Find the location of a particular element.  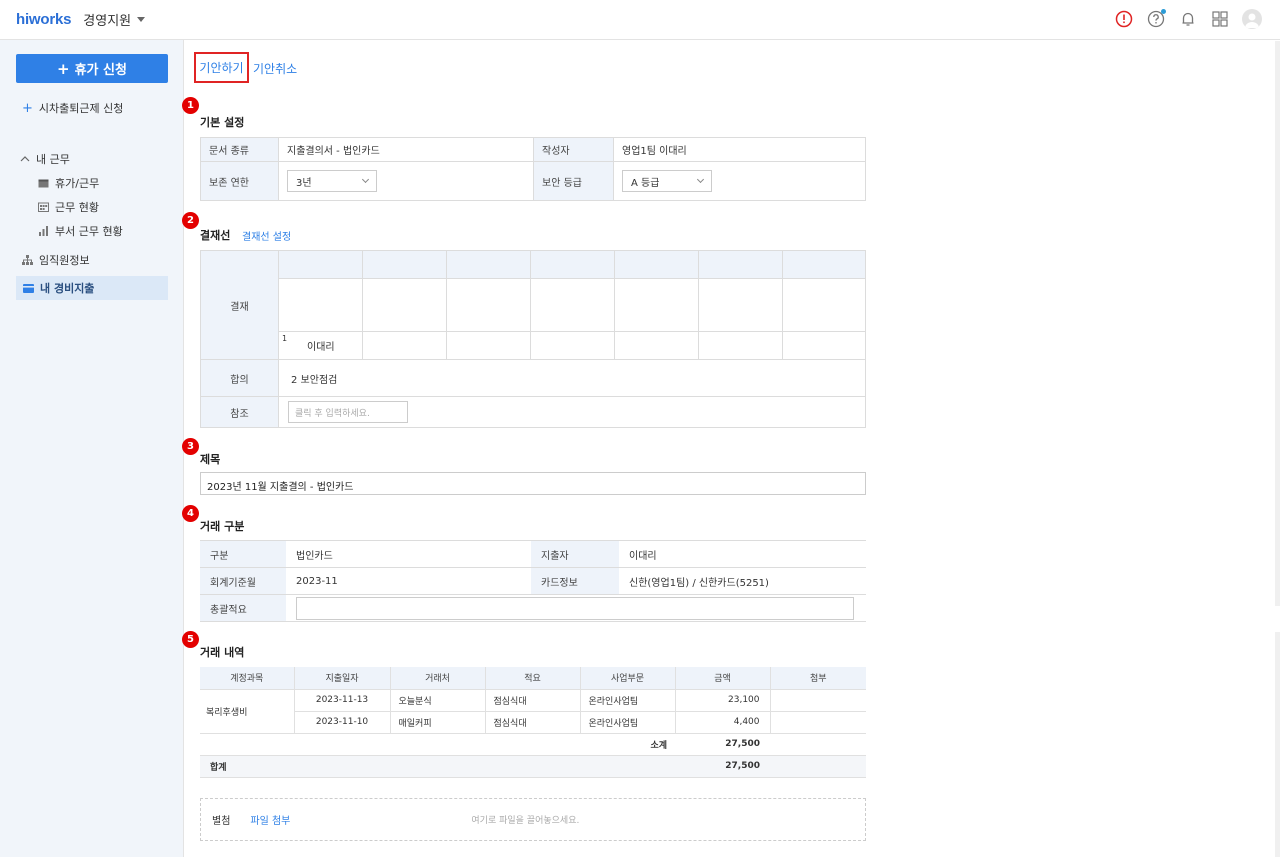

vacation-request-button: + 휴가 신청 is located at coordinates (92, 68).